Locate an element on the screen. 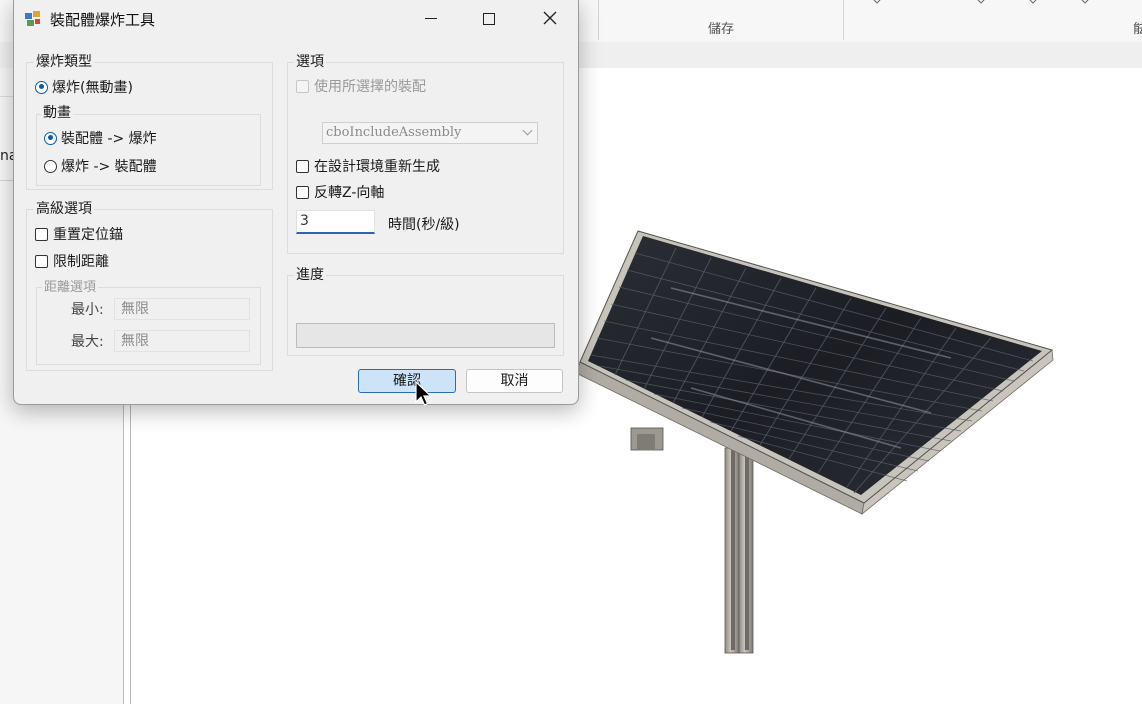  reposition-anchor-label: 重置定位錨 is located at coordinates (88, 235).